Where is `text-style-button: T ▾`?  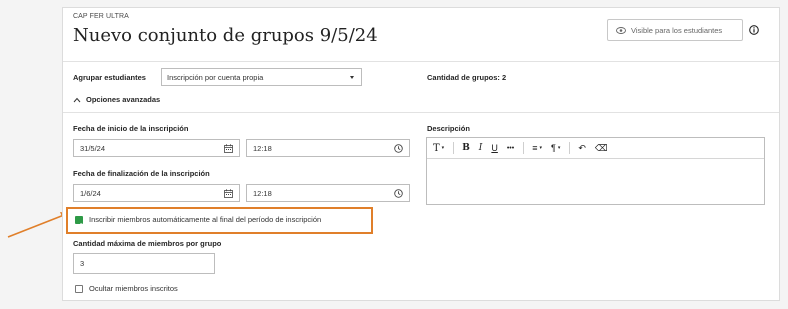
text-style-button: T ▾ is located at coordinates (438, 148).